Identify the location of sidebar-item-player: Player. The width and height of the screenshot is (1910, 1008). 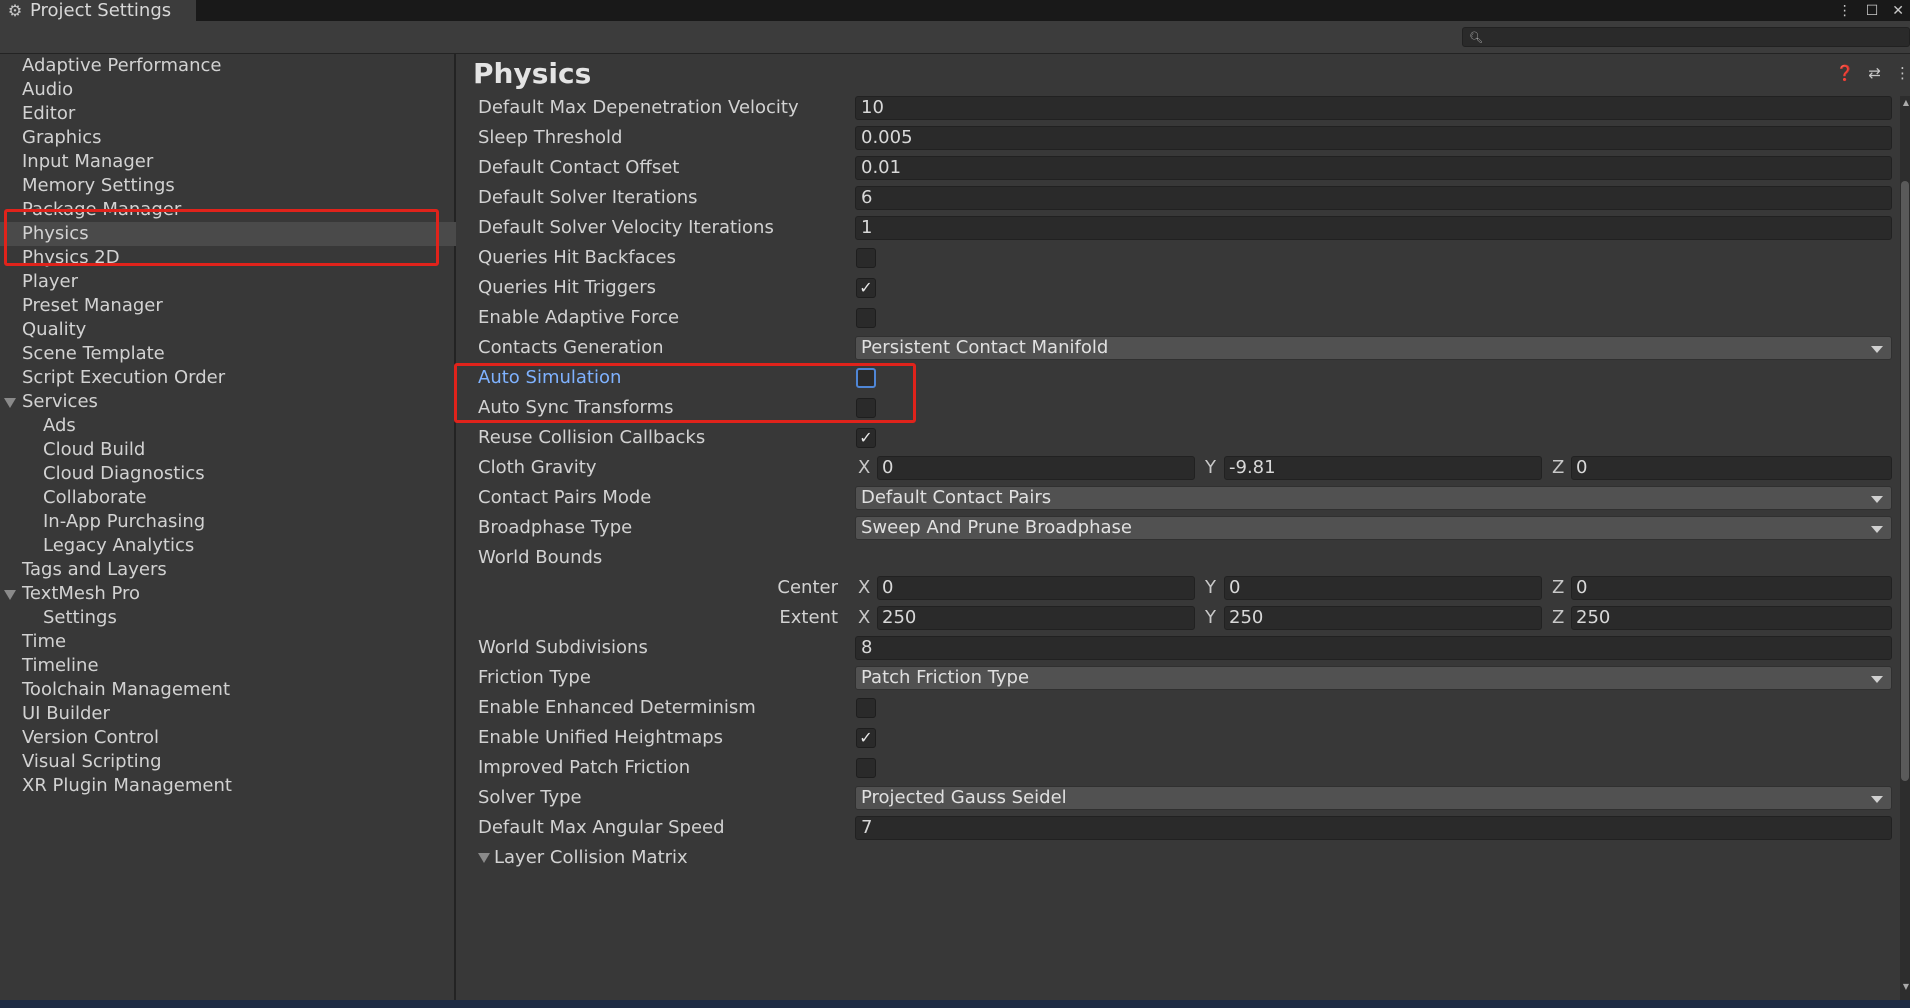
(228, 282).